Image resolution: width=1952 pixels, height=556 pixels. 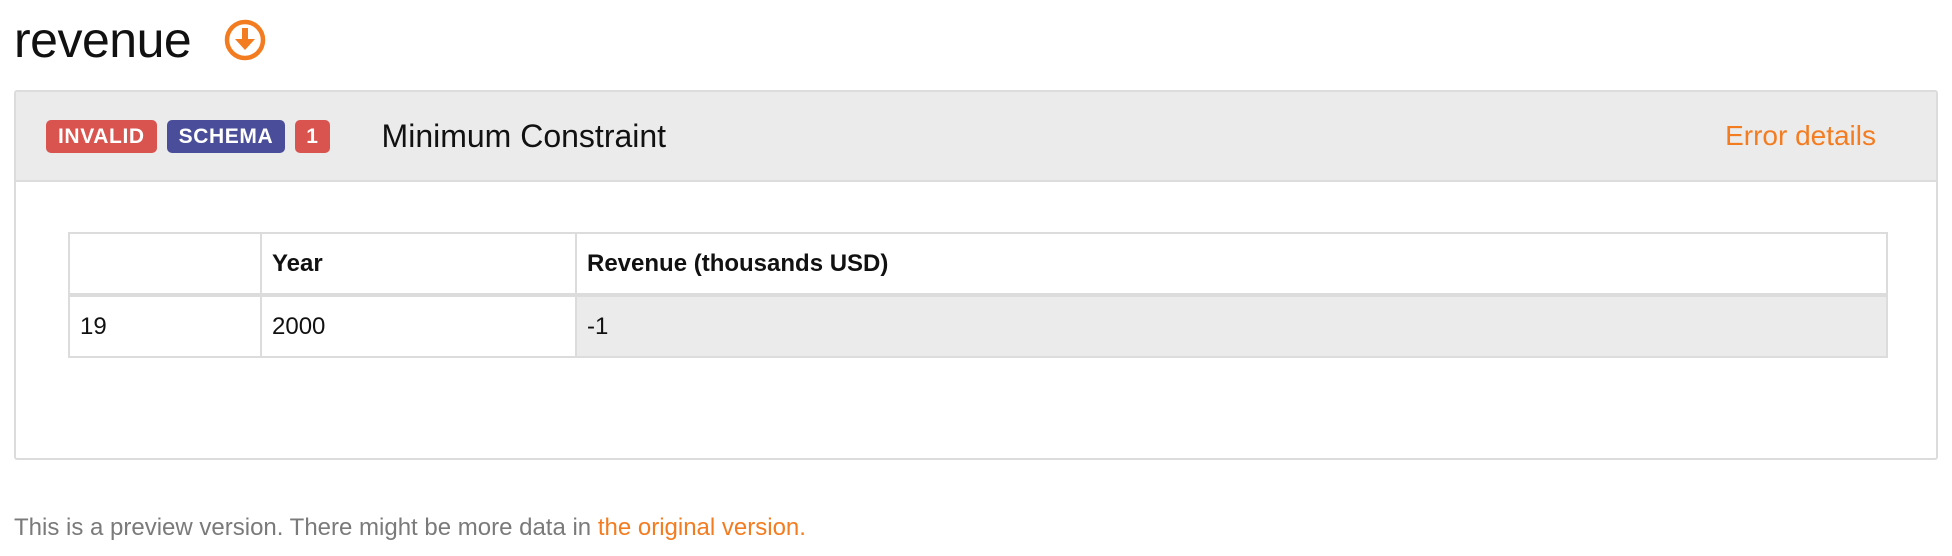 I want to click on revenue-error-cell: -1, so click(x=1231, y=326).